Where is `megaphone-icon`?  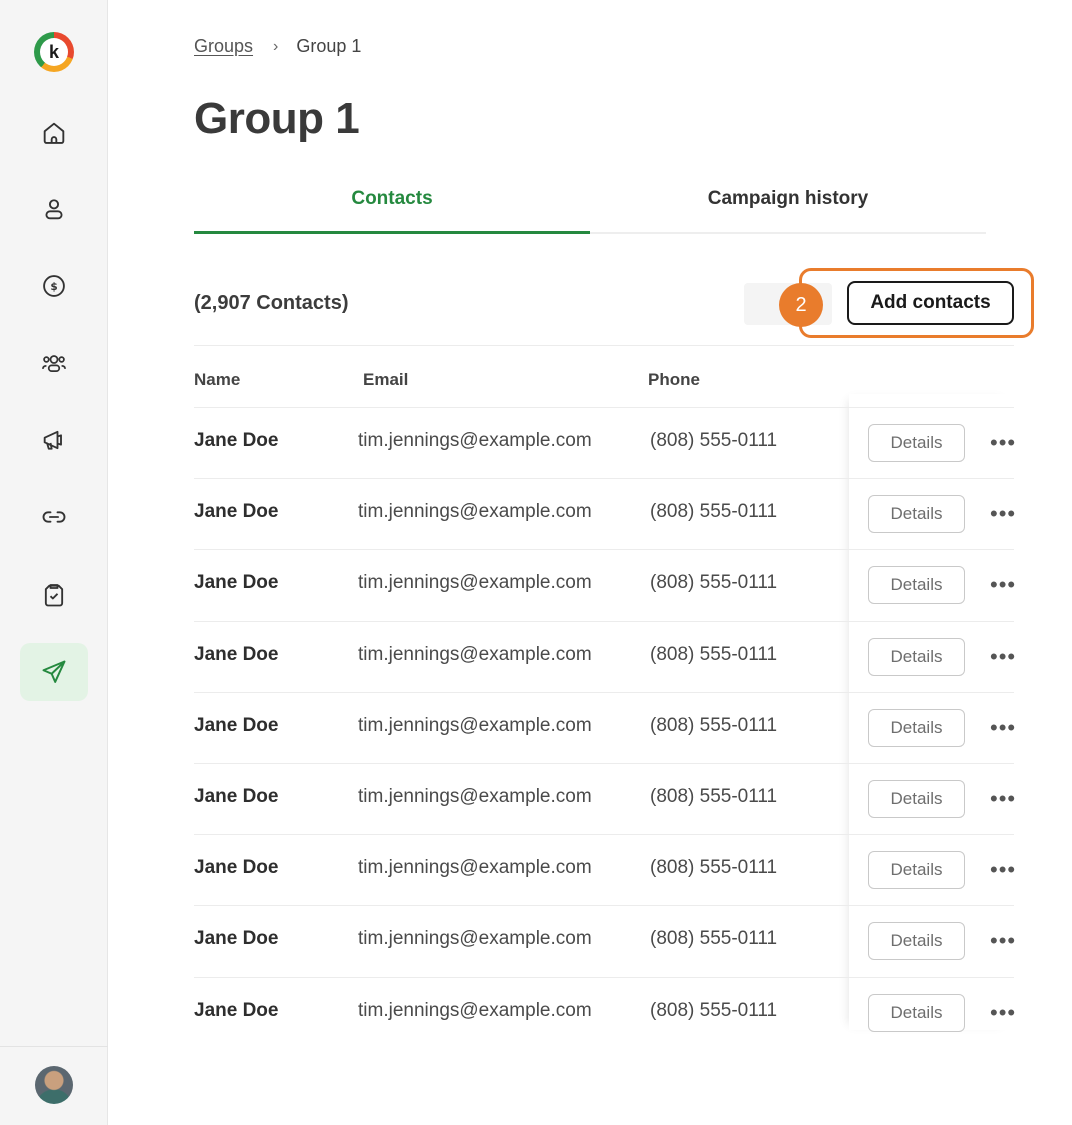
megaphone-icon is located at coordinates (52, 440).